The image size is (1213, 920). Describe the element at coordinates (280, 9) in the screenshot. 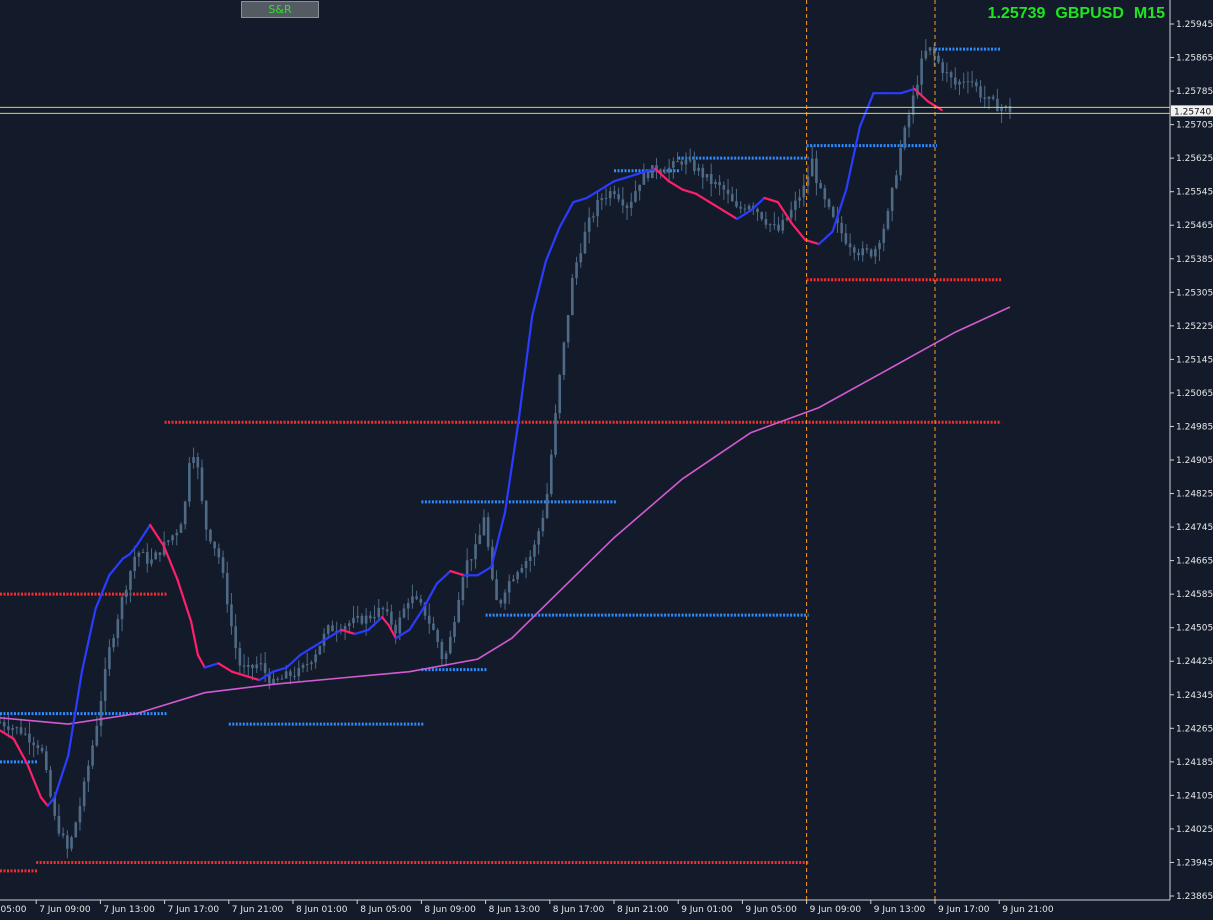

I see `sr-toggle-button: S&R` at that location.